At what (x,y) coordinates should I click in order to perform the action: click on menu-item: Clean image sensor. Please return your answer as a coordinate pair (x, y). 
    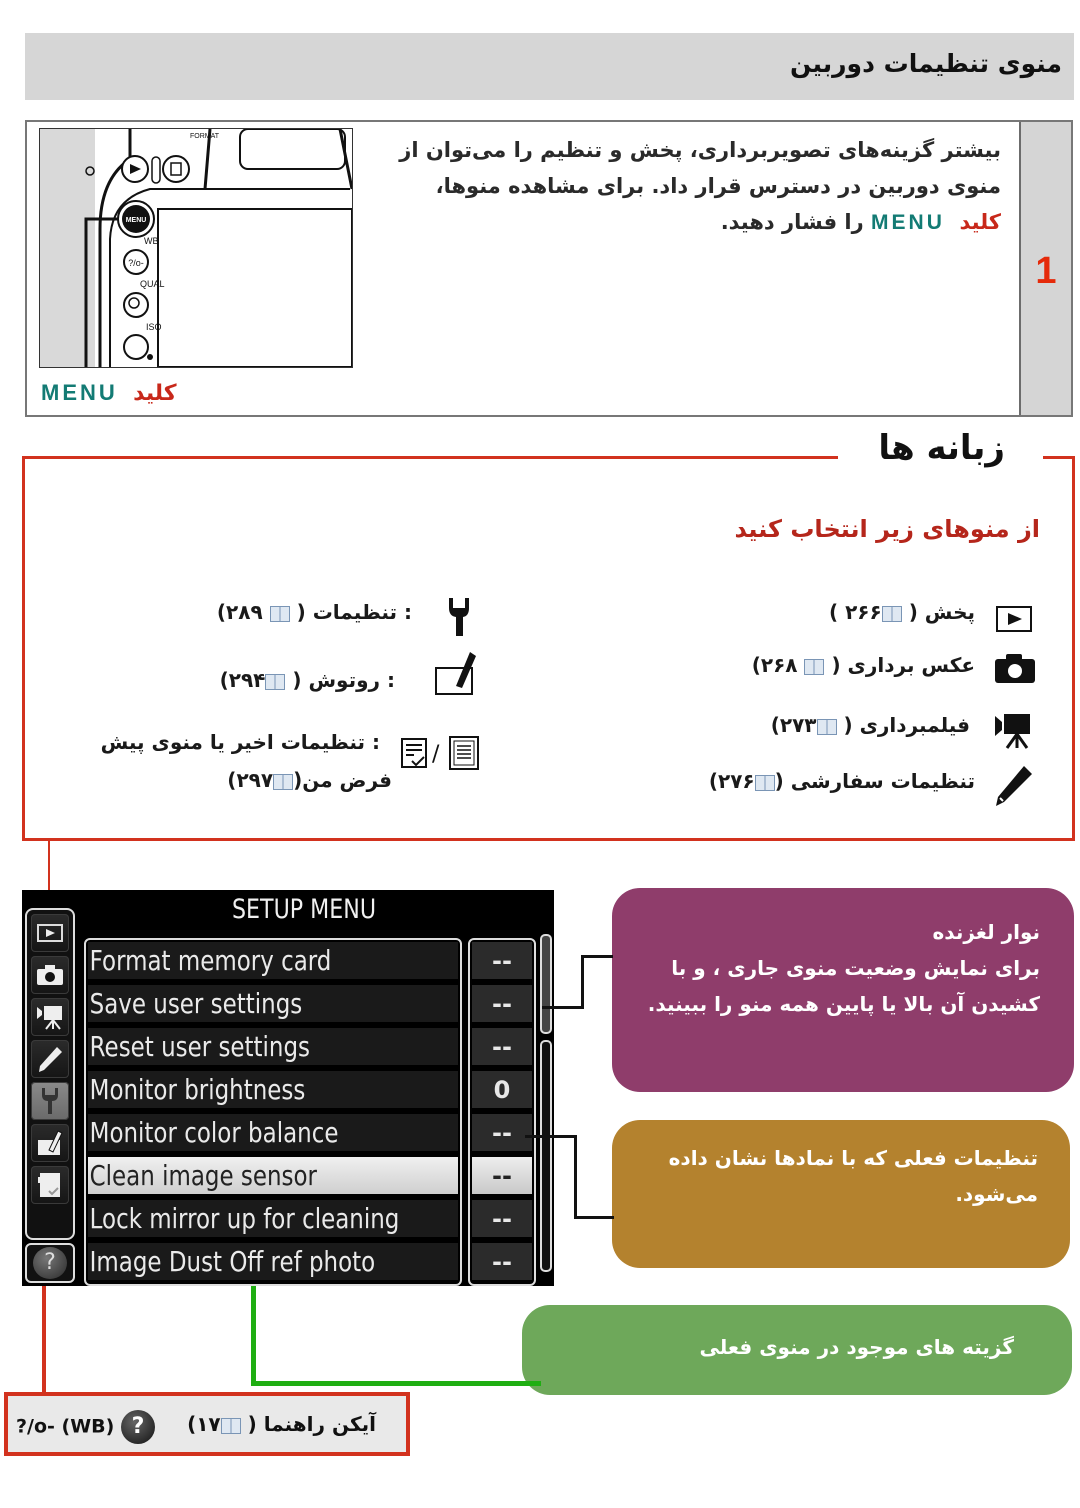
    Looking at the image, I should click on (273, 1177).